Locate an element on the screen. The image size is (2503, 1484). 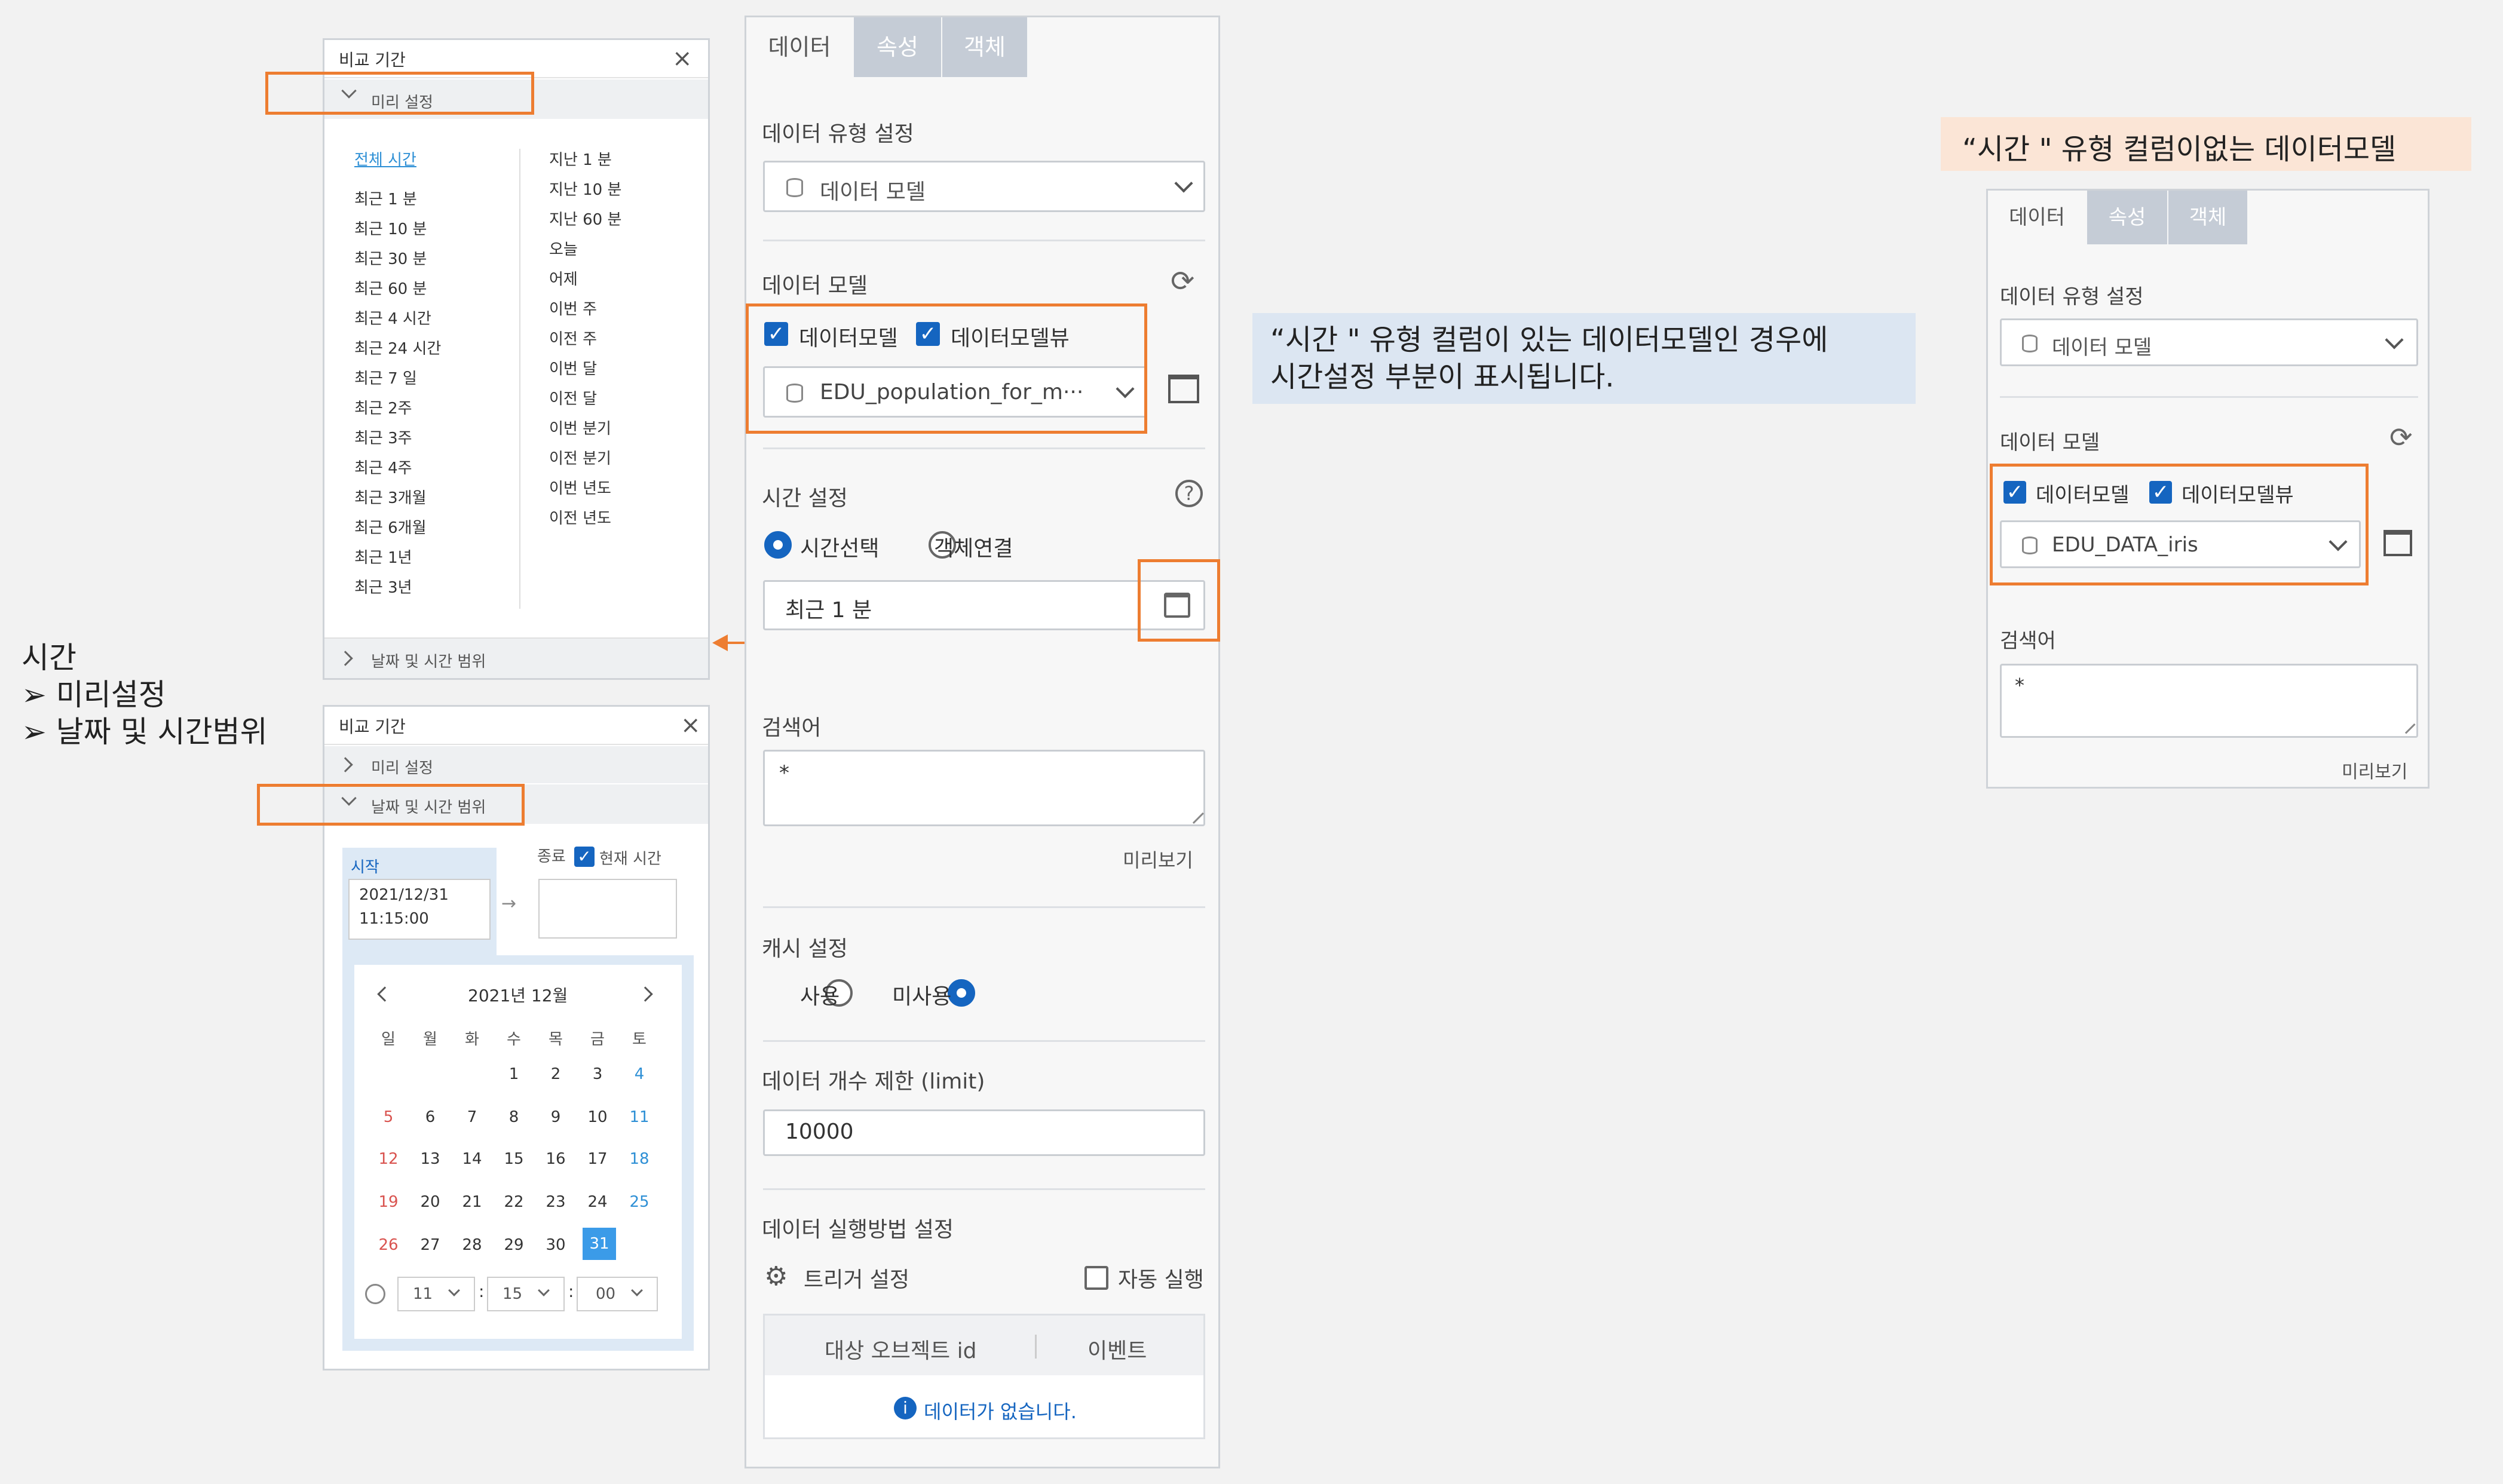
time-select-radio is located at coordinates (778, 545).